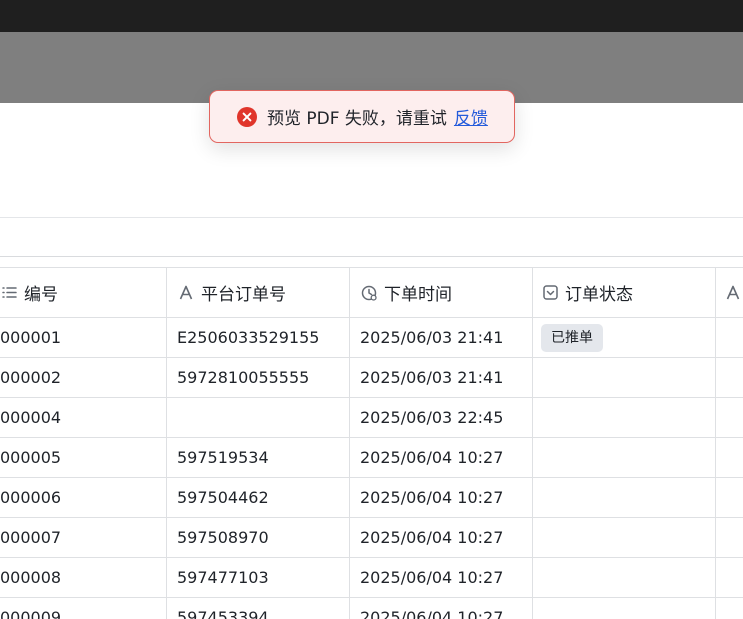 Image resolution: width=743 pixels, height=619 pixels. What do you see at coordinates (83, 377) in the screenshot?
I see `cell-id: 000002` at bounding box center [83, 377].